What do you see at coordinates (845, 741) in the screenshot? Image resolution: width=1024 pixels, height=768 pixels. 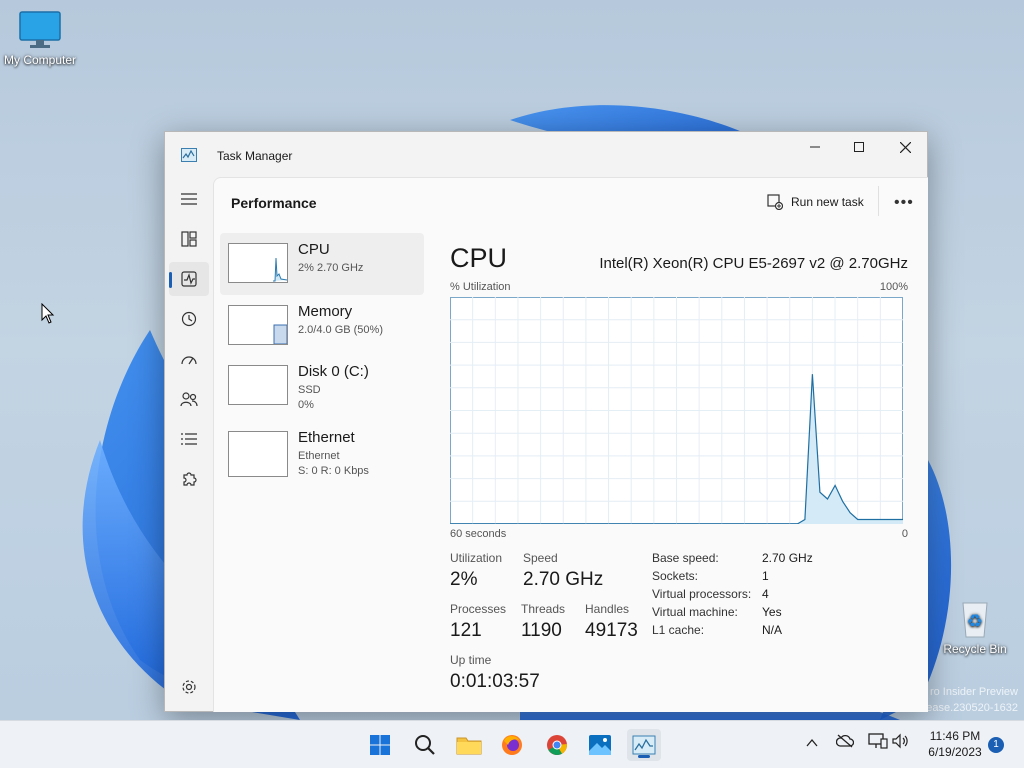 I see `cloud-off-icon` at bounding box center [845, 741].